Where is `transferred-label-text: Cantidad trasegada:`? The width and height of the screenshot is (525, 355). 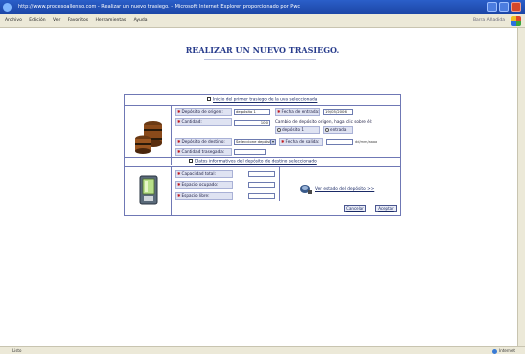 transferred-label-text: Cantidad trasegada: is located at coordinates (203, 151).